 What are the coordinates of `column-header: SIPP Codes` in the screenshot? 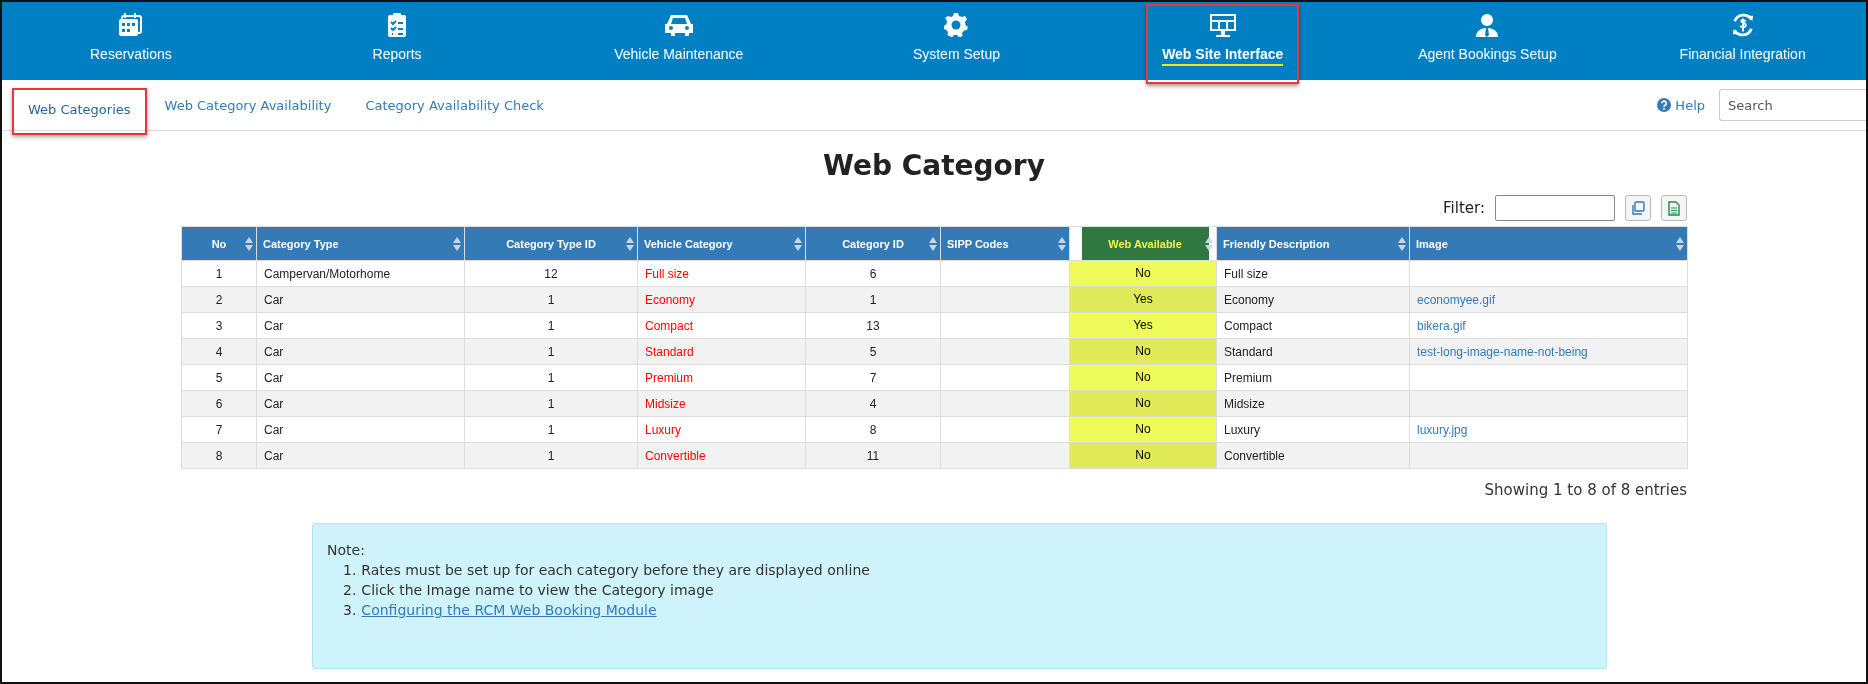 It's located at (1005, 243).